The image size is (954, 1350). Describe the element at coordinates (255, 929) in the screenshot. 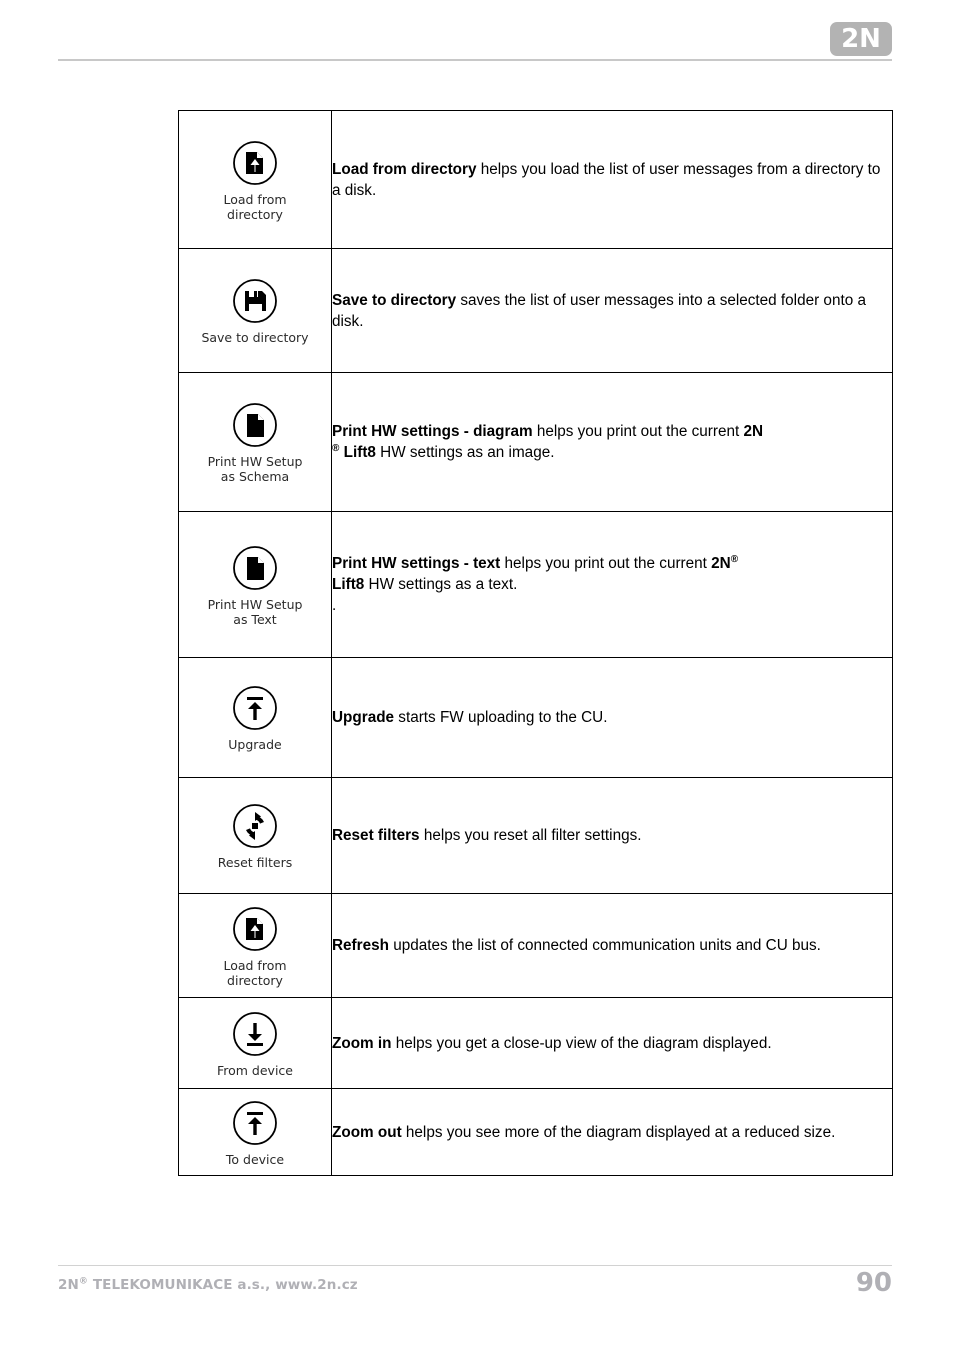

I see `refresh-load-from-directory-icon` at that location.